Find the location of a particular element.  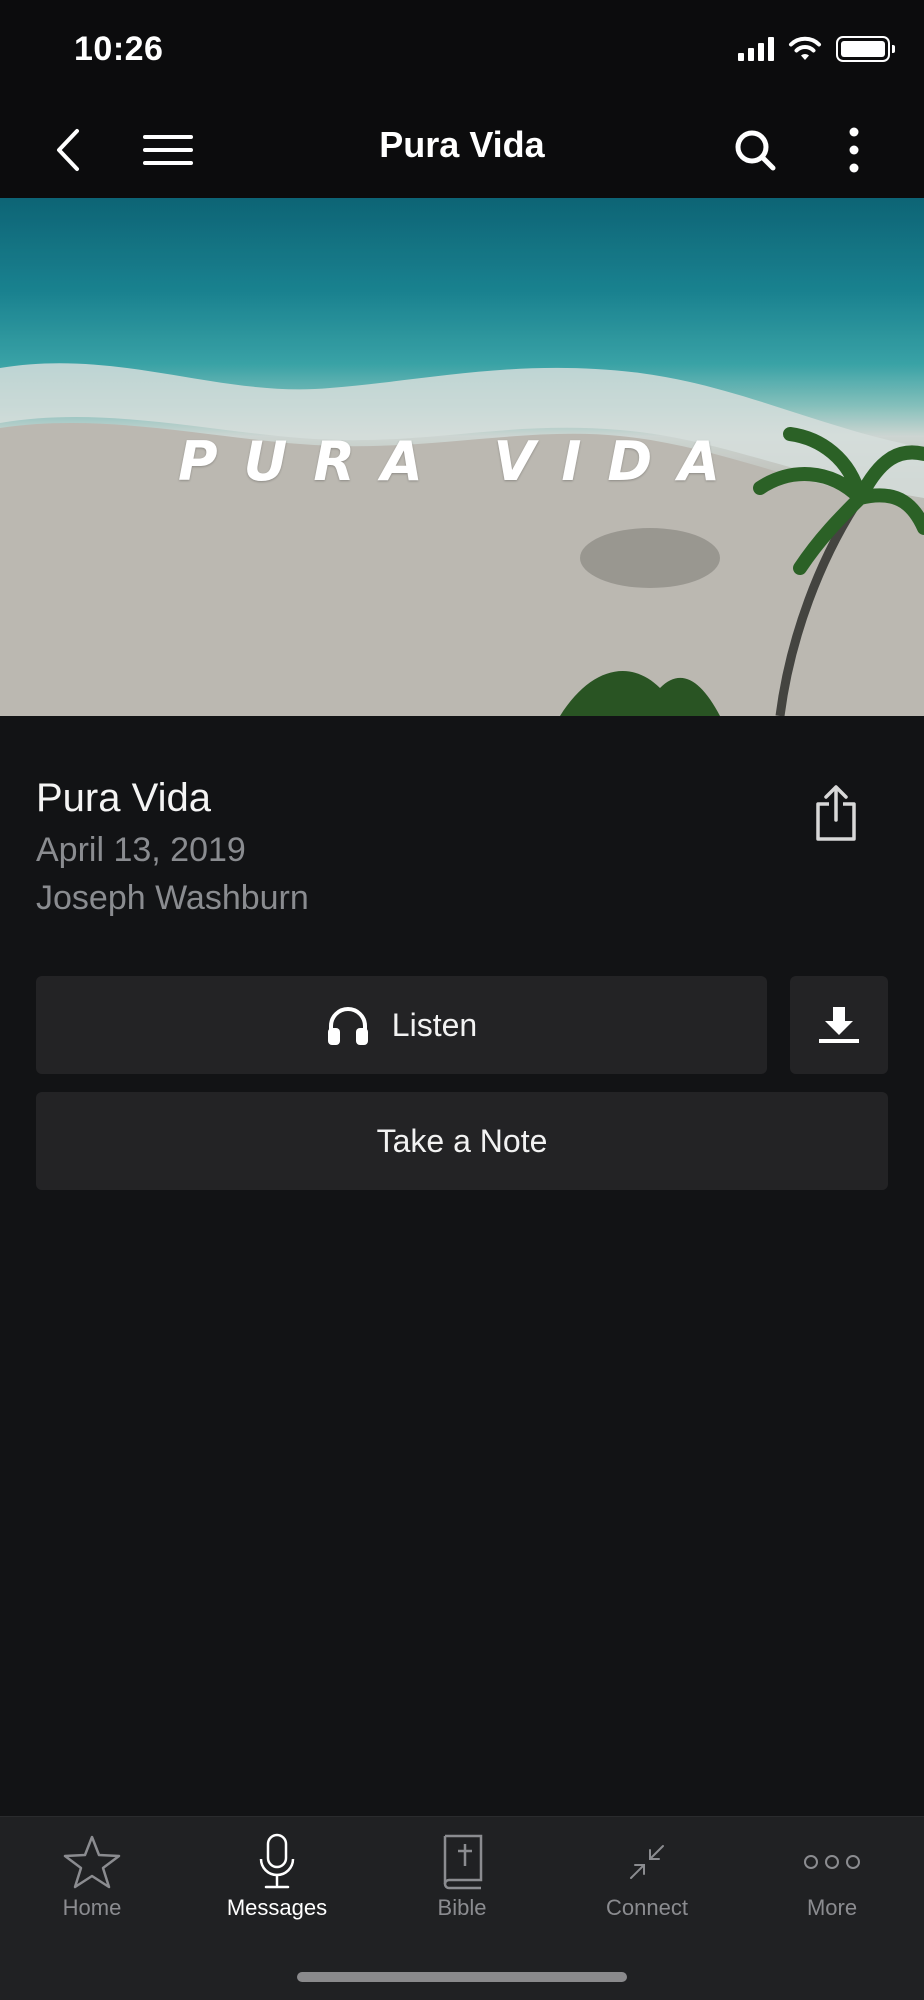

download-icon is located at coordinates (839, 1025).